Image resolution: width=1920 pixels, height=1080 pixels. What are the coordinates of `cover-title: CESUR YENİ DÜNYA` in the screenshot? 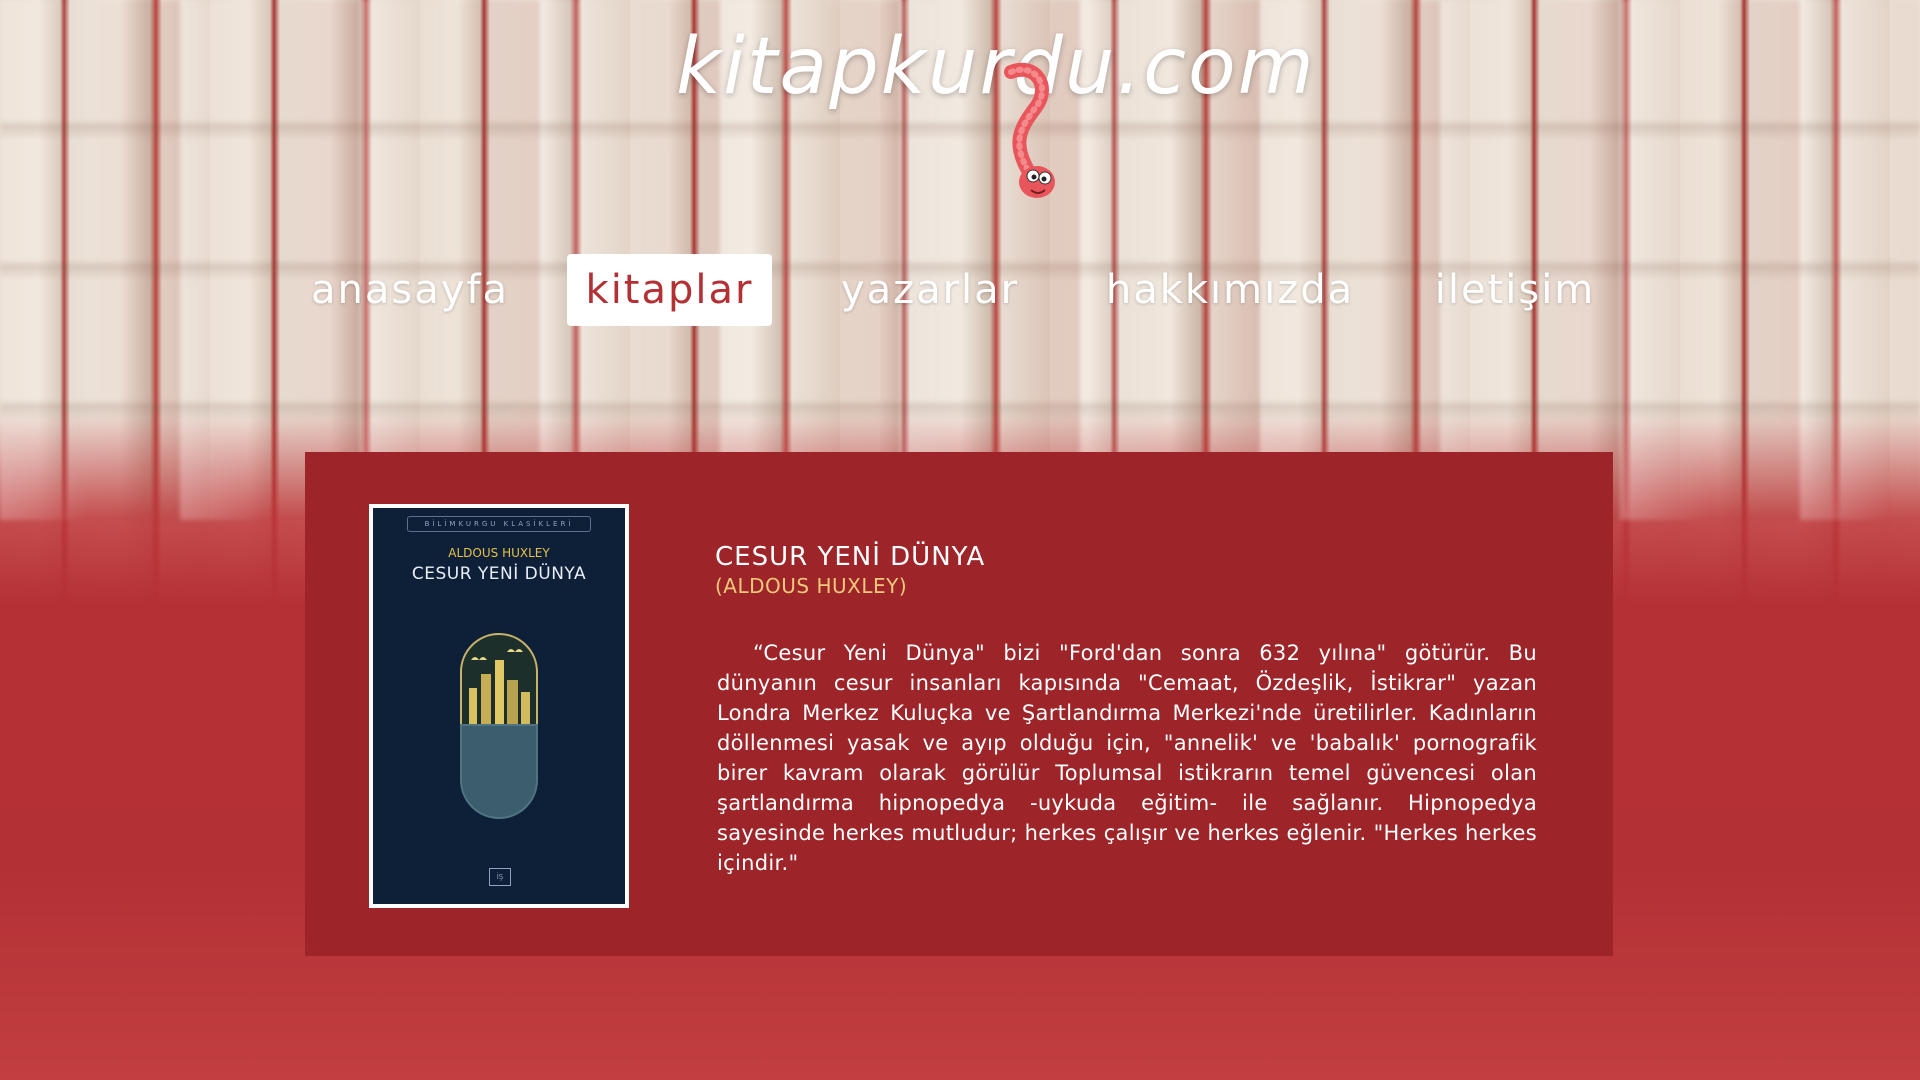 It's located at (499, 574).